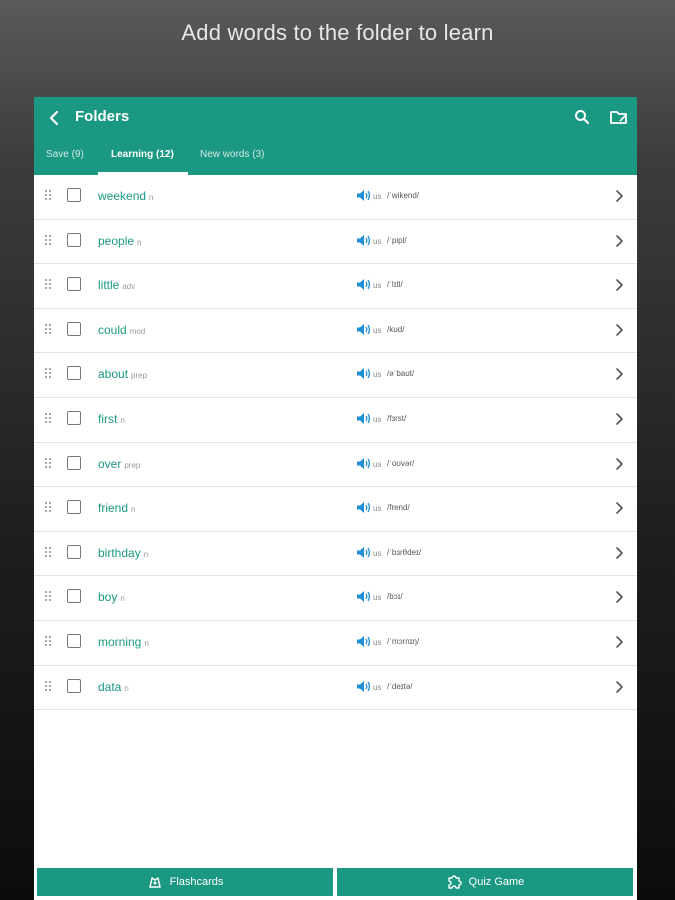  I want to click on search-button, so click(582, 117).